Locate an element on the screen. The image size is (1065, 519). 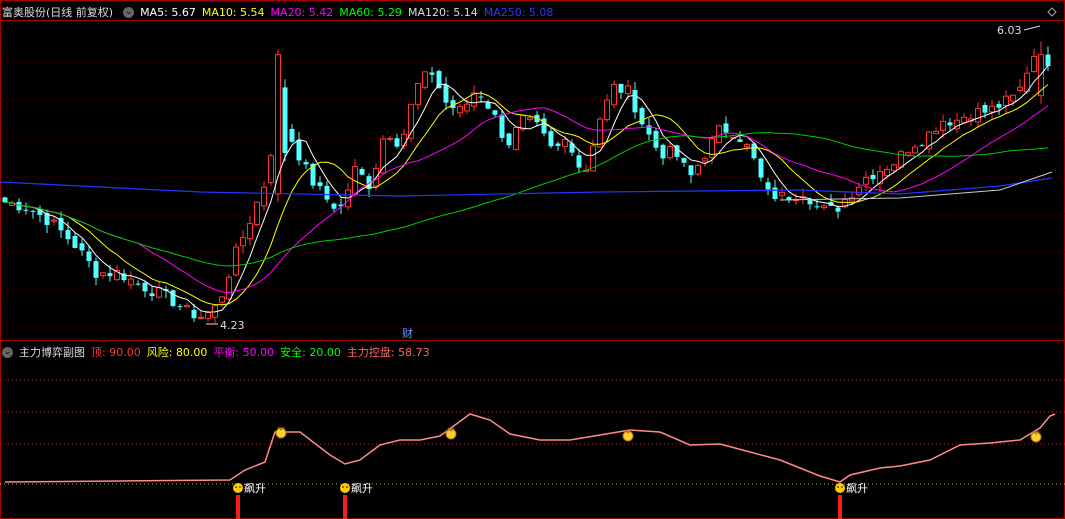
ma250-line is located at coordinates (526, 187).